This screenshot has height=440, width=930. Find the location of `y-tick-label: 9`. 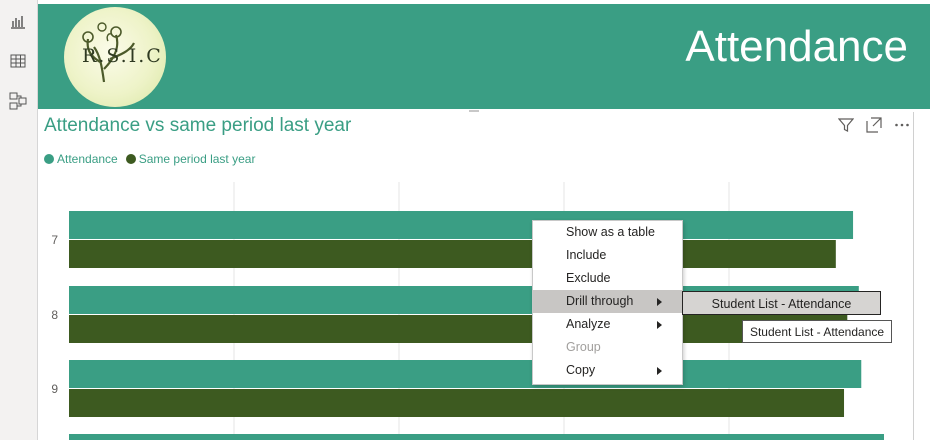

y-tick-label: 9 is located at coordinates (54, 389).